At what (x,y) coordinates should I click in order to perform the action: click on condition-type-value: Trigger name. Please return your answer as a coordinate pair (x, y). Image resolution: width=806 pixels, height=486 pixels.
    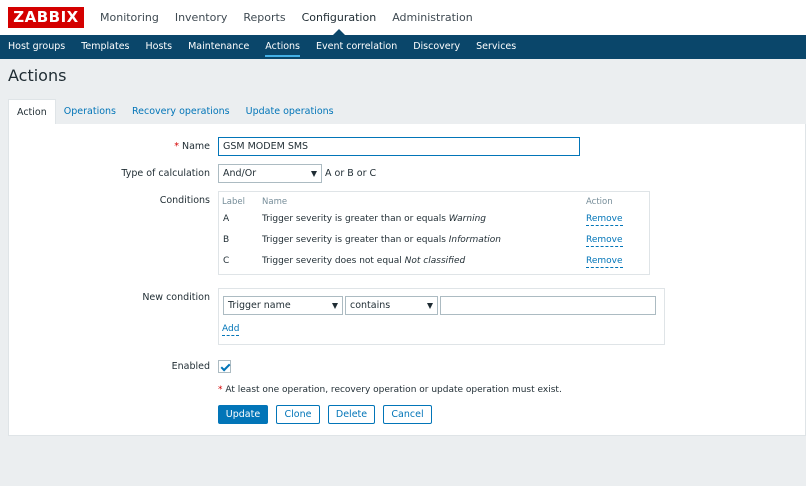
    Looking at the image, I should click on (259, 305).